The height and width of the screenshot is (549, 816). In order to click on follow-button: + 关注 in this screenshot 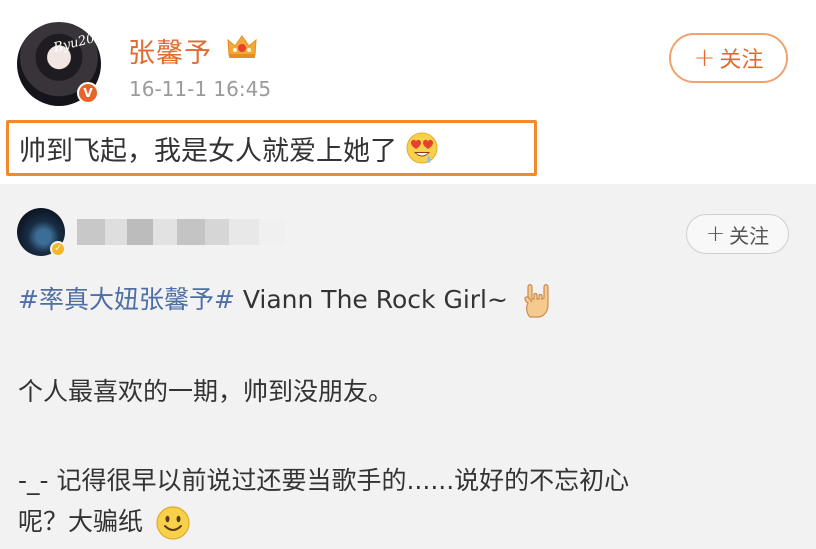, I will do `click(728, 58)`.